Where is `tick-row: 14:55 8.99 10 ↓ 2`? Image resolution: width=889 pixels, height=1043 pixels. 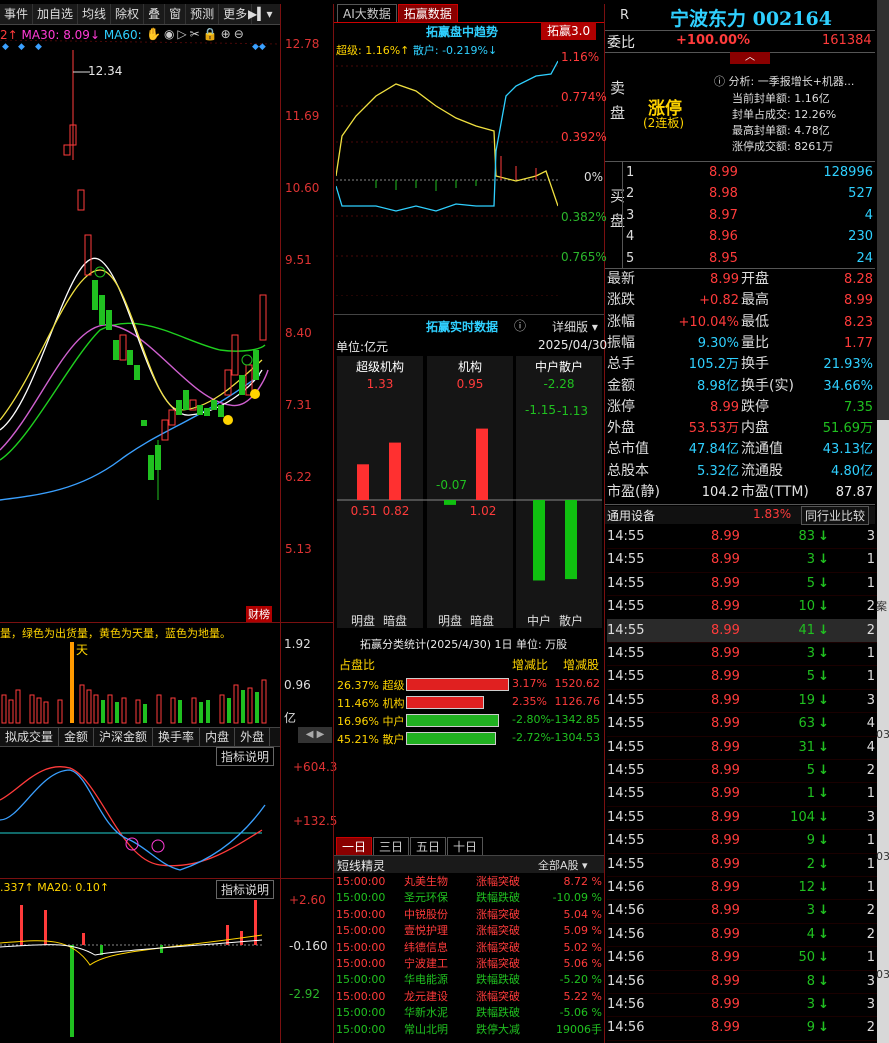 tick-row: 14:55 8.99 10 ↓ 2 is located at coordinates (742, 607).